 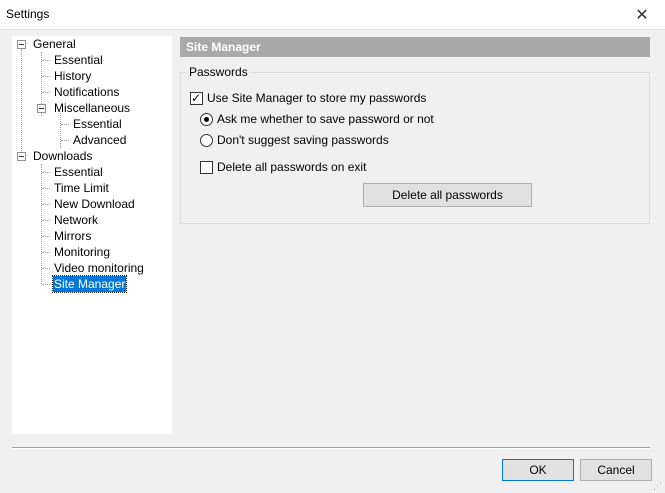 I want to click on tree-item-monitoring: Monitoring, so click(x=92, y=252).